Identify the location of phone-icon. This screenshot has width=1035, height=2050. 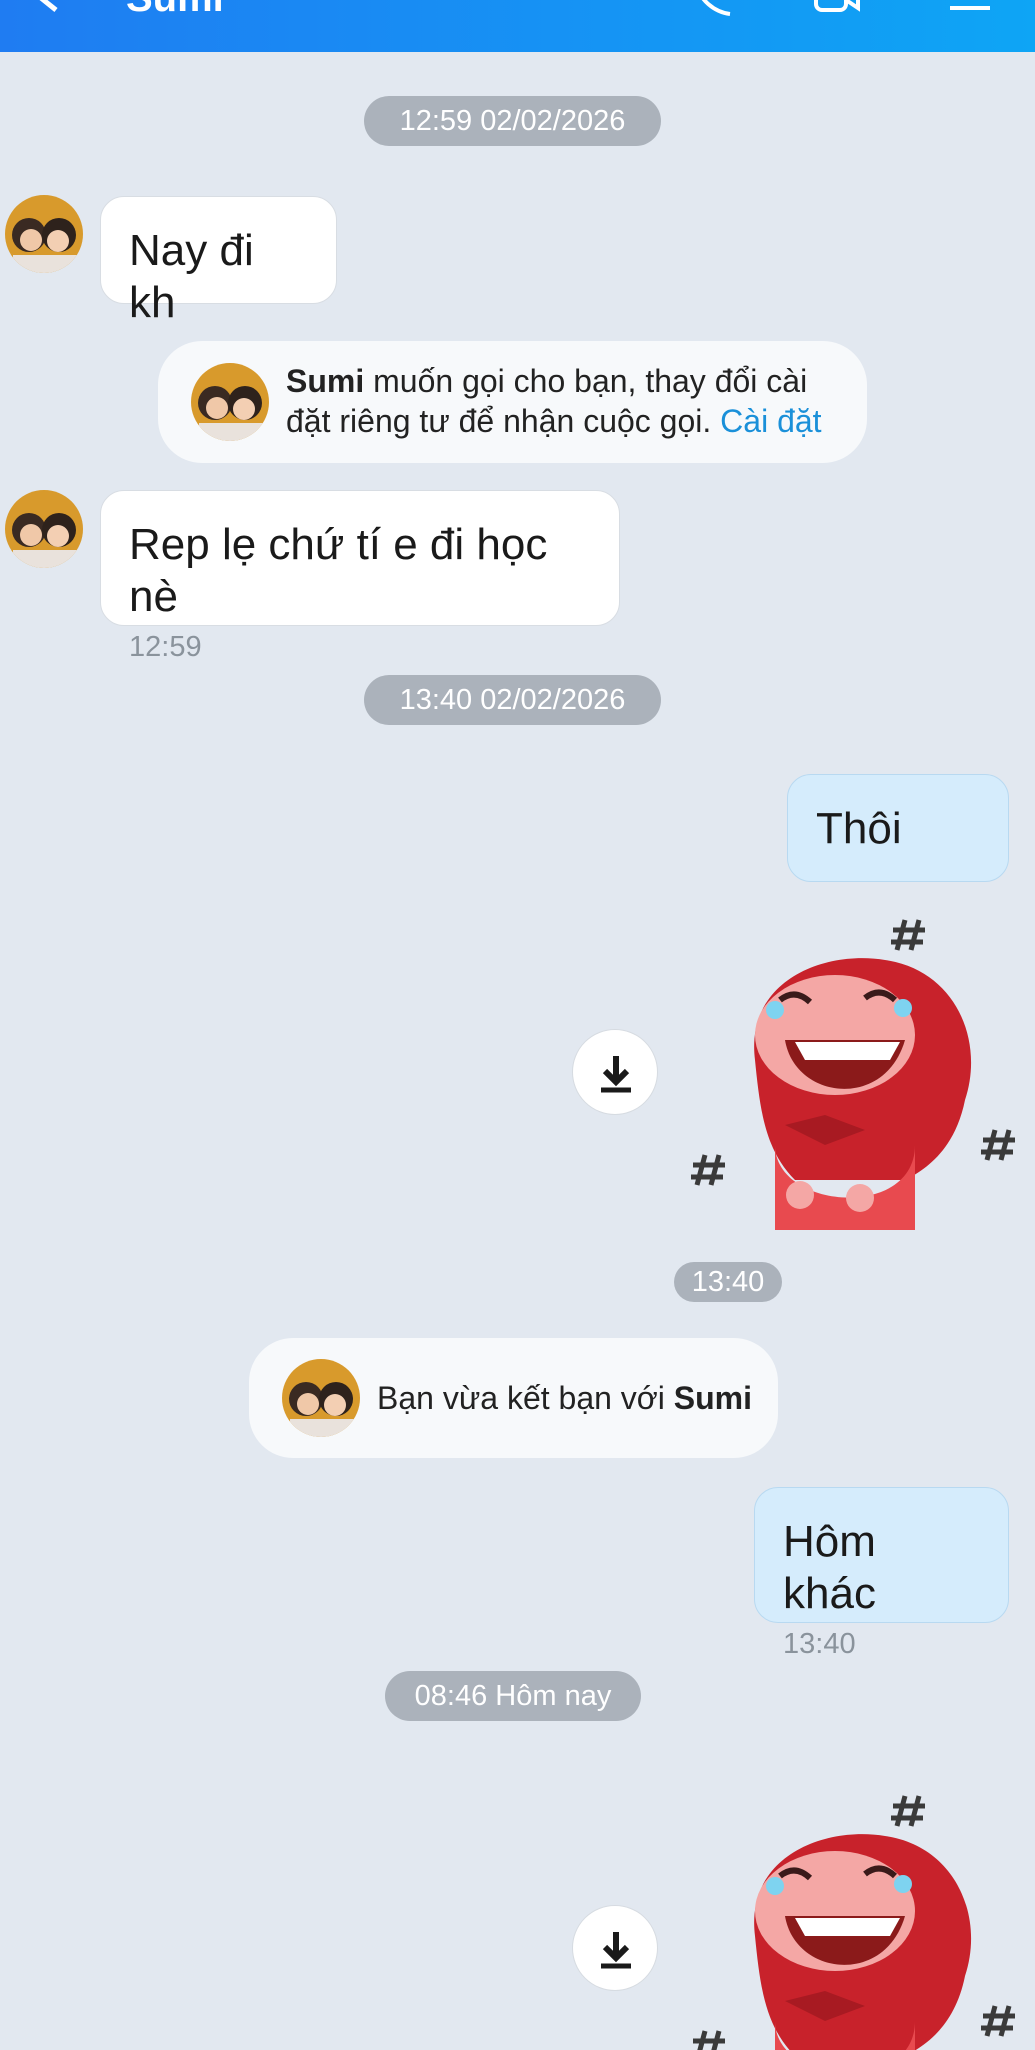
(714, 8).